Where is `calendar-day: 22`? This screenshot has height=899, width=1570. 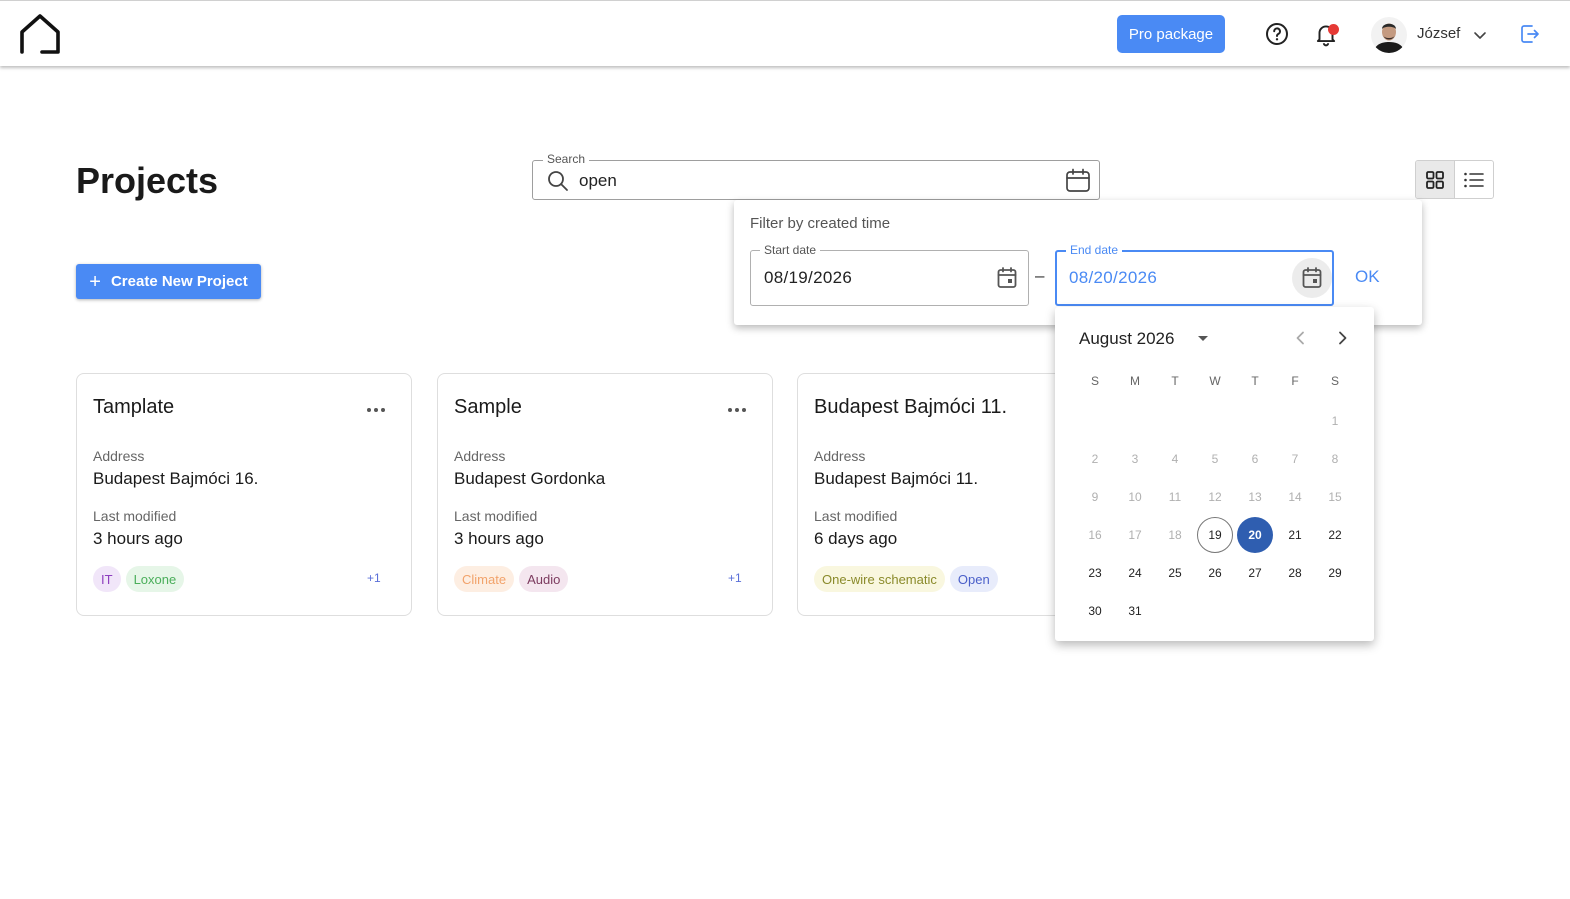
calendar-day: 22 is located at coordinates (1335, 535).